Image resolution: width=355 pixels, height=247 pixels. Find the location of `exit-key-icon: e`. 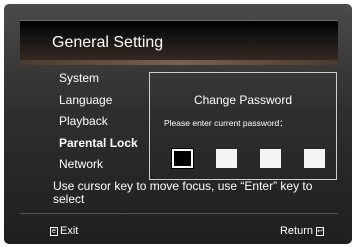

exit-key-icon: e is located at coordinates (54, 231).